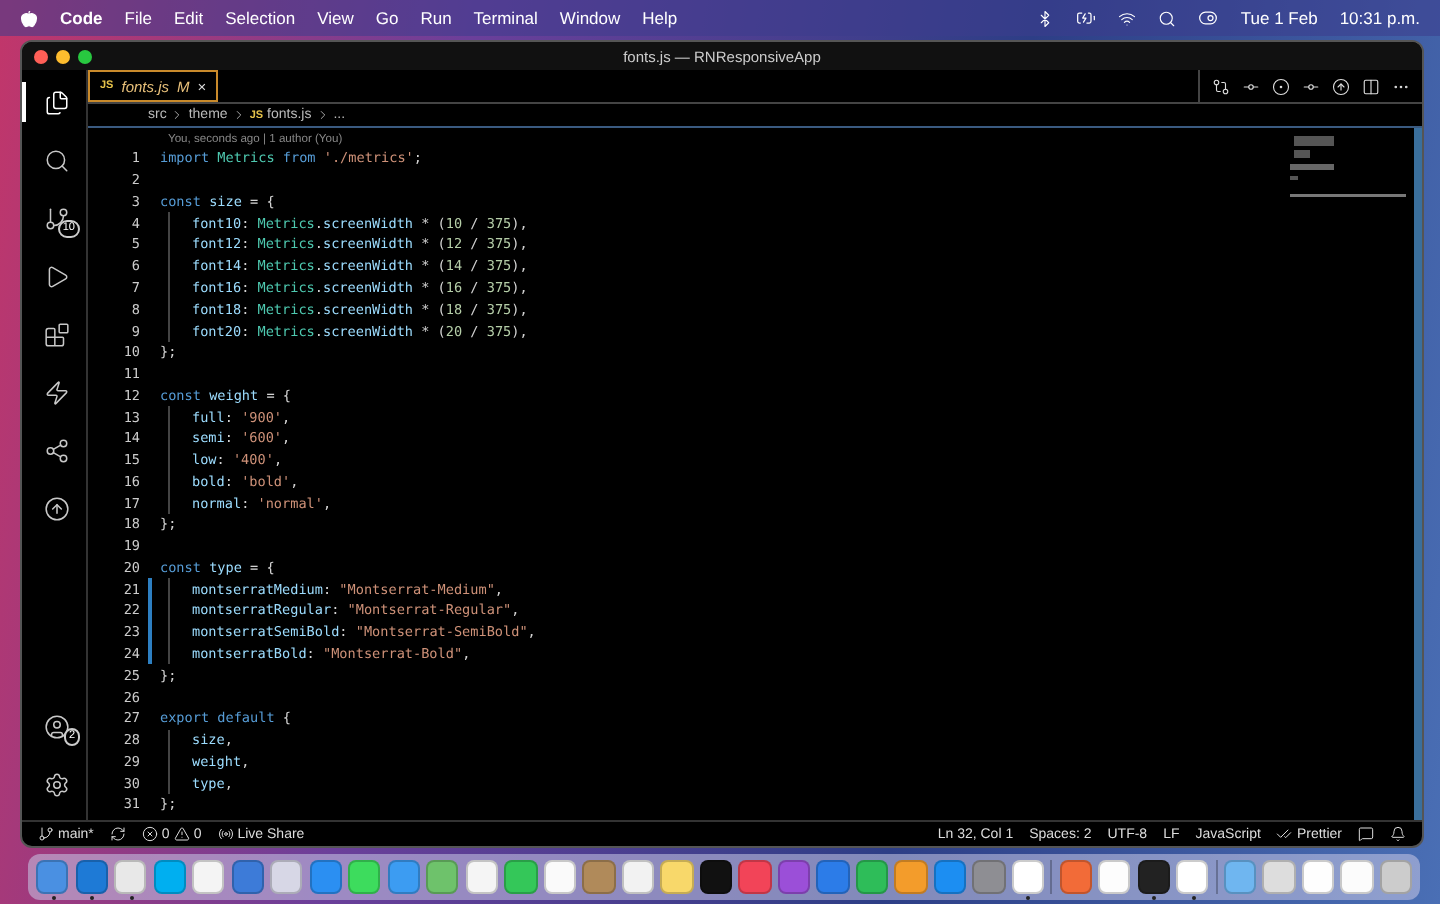  I want to click on bluetooth-icon, so click(1045, 18).